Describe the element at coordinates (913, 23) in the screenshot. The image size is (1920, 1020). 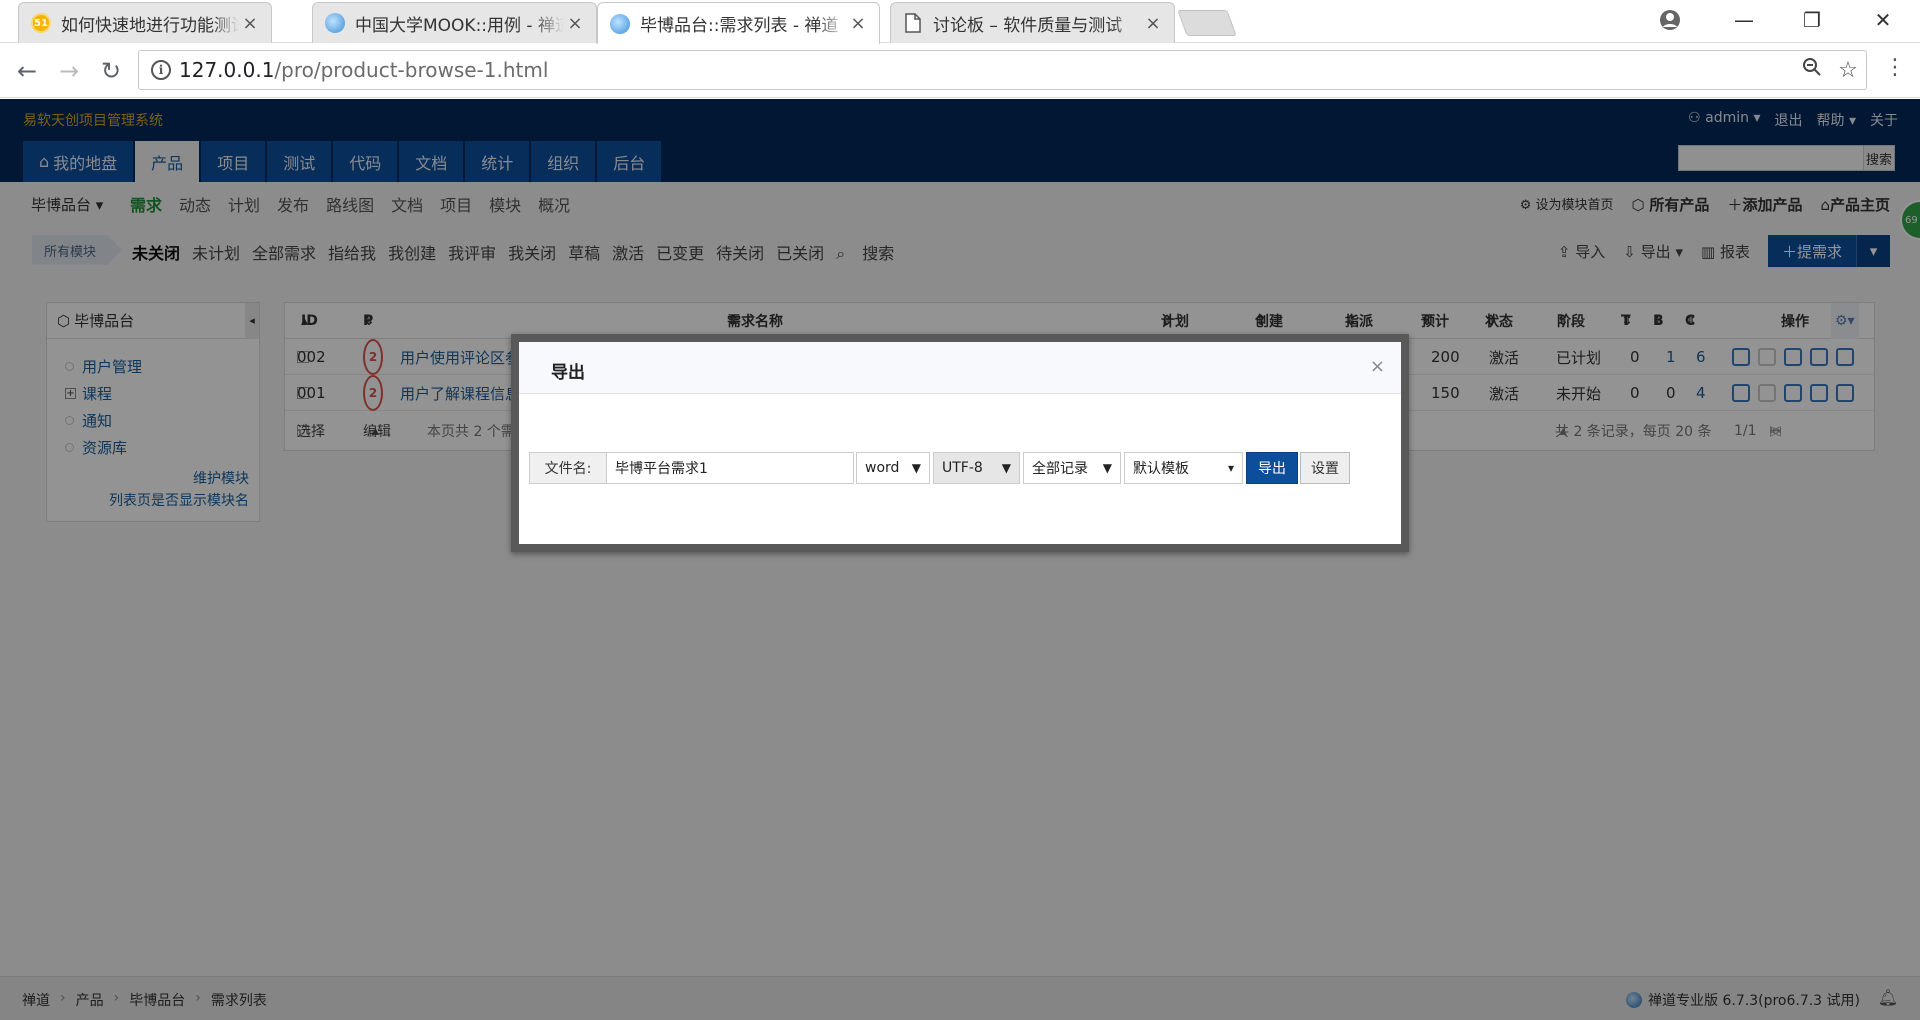
I see `document-icon` at that location.